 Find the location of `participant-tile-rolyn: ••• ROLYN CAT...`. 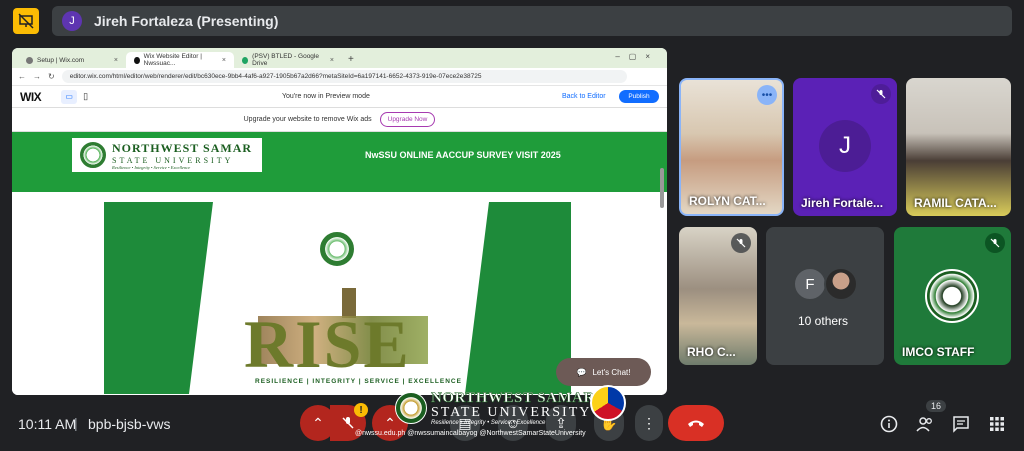

participant-tile-rolyn: ••• ROLYN CAT... is located at coordinates (731, 147).